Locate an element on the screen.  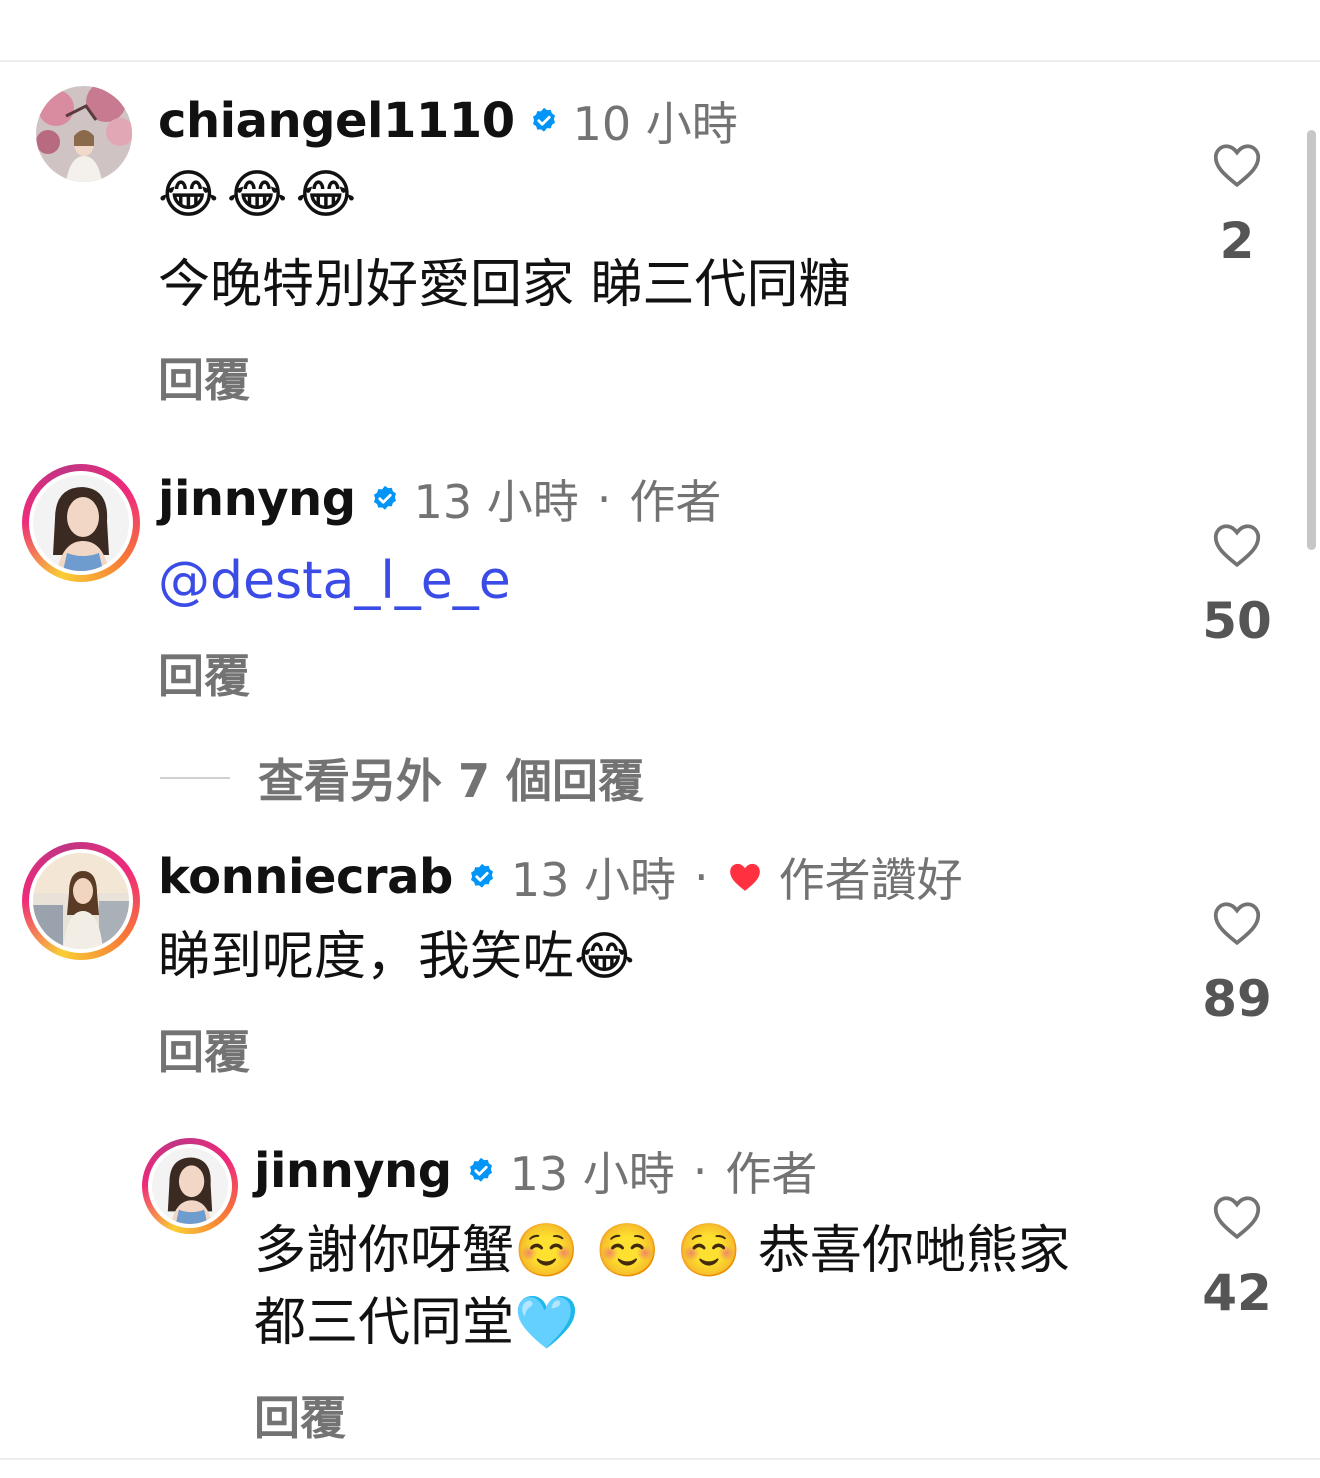
comment-text-content: 恭喜你哋熊家 is located at coordinates (913, 1251).